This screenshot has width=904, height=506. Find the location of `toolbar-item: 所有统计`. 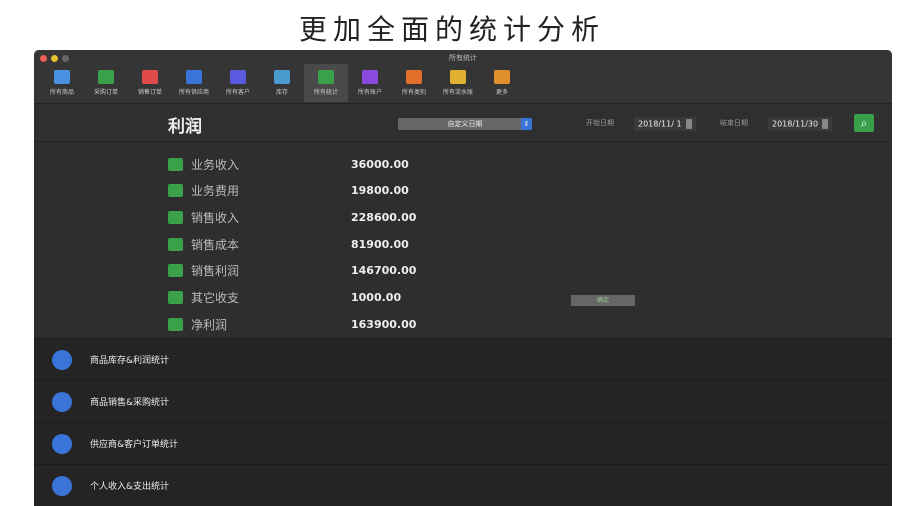

toolbar-item: 所有统计 is located at coordinates (326, 83).